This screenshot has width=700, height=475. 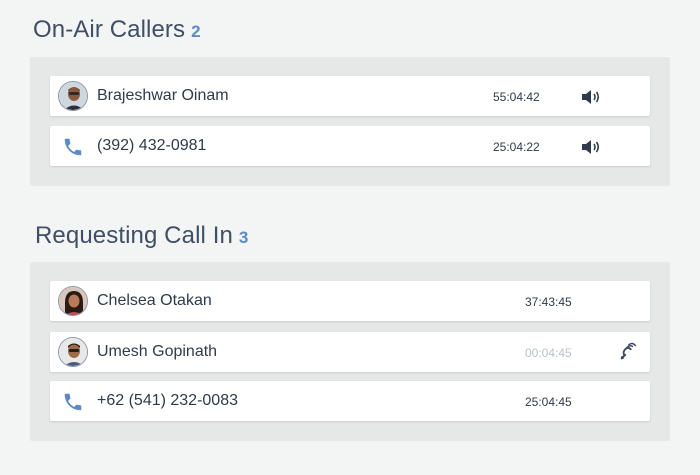 I want to click on section-title: On-Air Callers, so click(x=109, y=29).